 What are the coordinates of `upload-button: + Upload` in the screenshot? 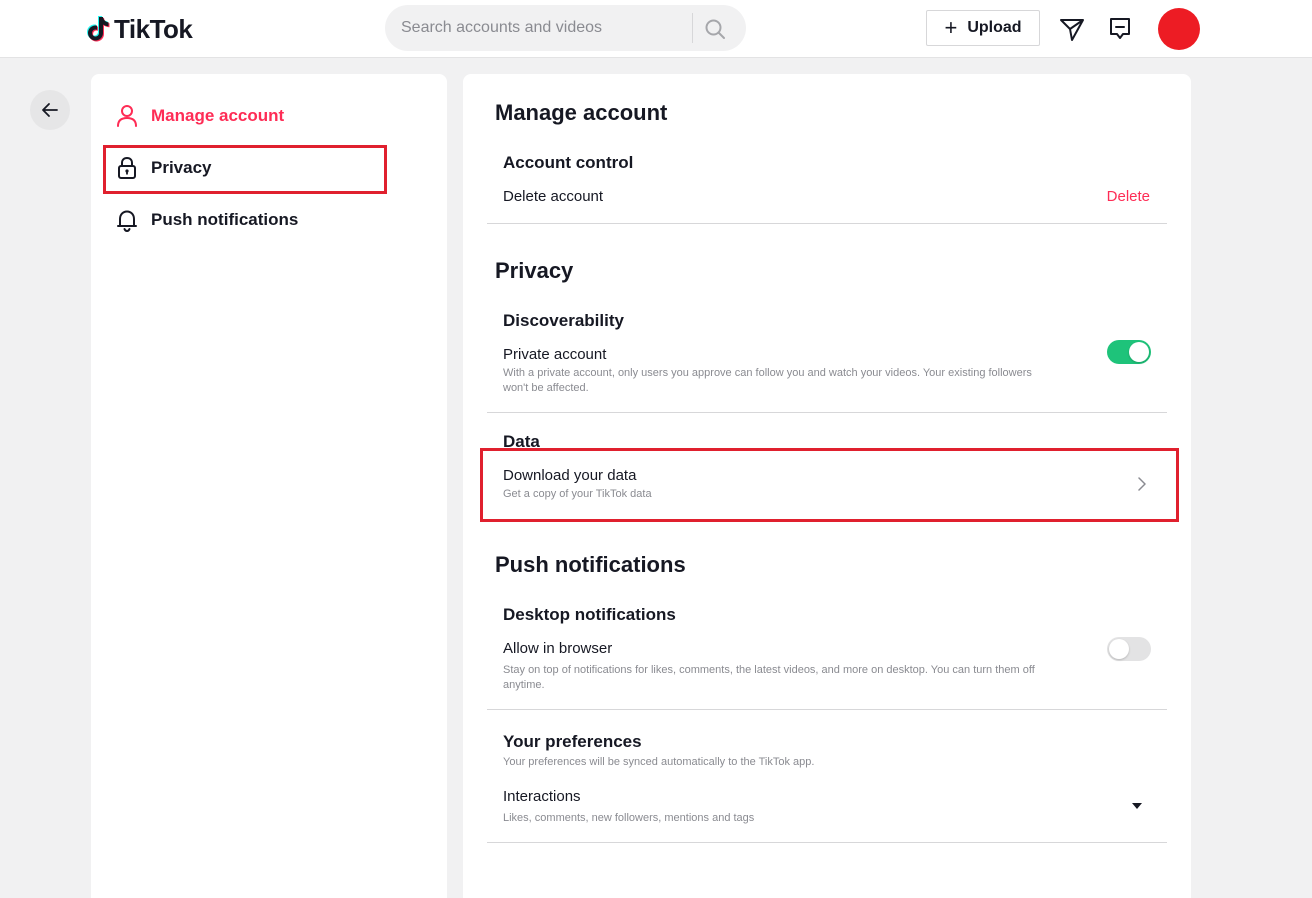 It's located at (983, 28).